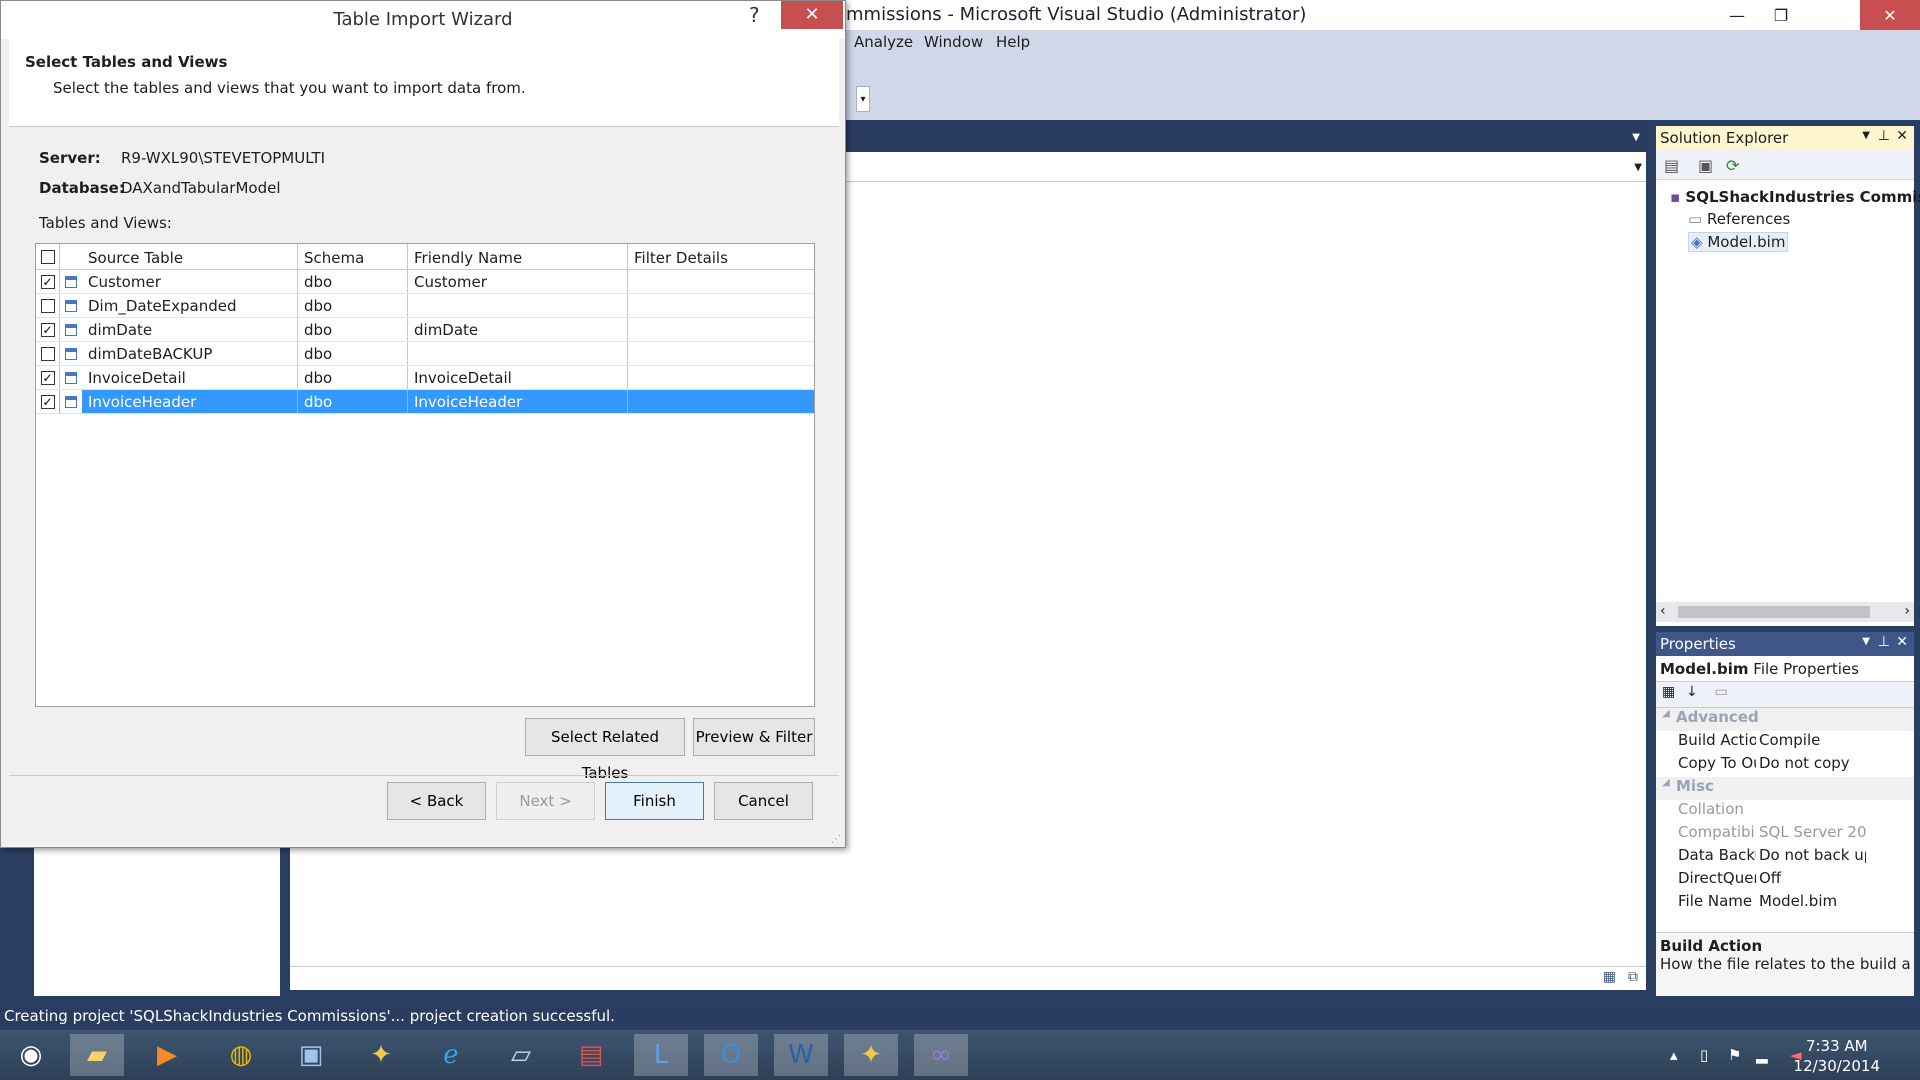 This screenshot has height=1080, width=1920. What do you see at coordinates (1781, 15) in the screenshot?
I see `maximize-button: ❐` at bounding box center [1781, 15].